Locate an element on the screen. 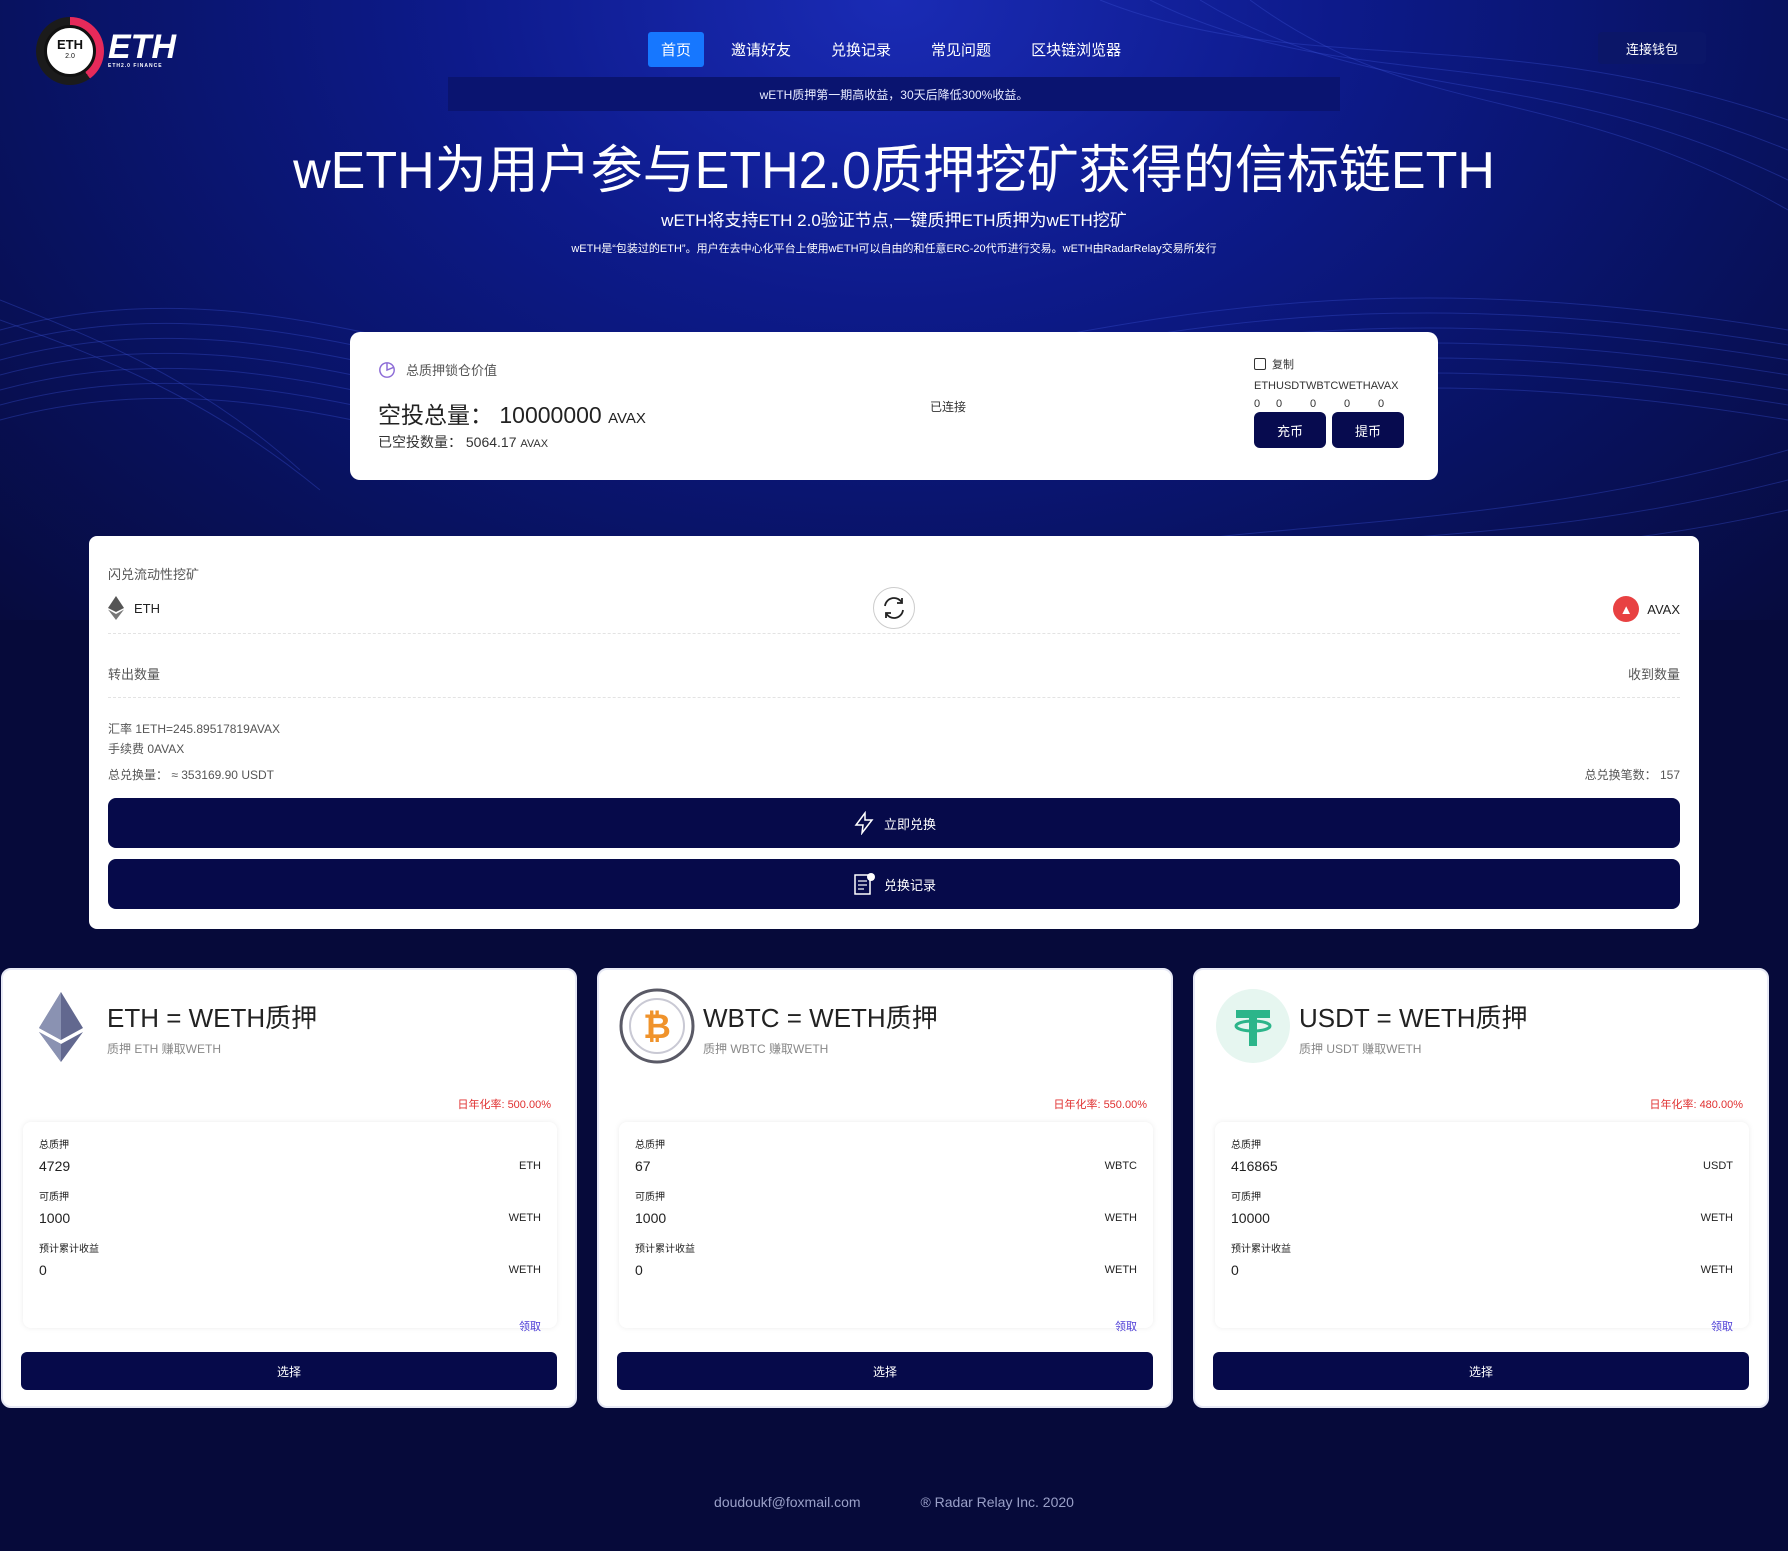  pool-subtitle: 质押 ETH 赚取WETH is located at coordinates (164, 1049).